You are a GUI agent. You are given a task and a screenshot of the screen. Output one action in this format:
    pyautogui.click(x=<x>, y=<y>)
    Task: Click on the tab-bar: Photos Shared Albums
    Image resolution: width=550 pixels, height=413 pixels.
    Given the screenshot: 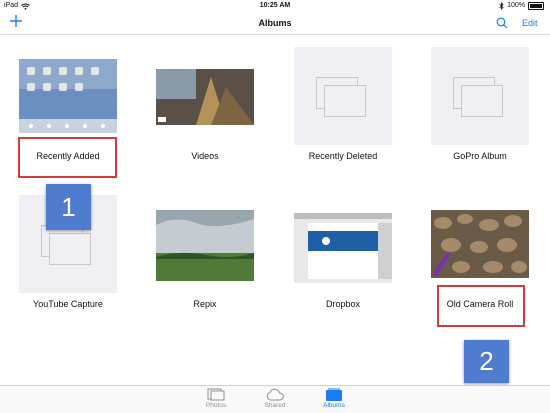 What is the action you would take?
    pyautogui.click(x=275, y=399)
    